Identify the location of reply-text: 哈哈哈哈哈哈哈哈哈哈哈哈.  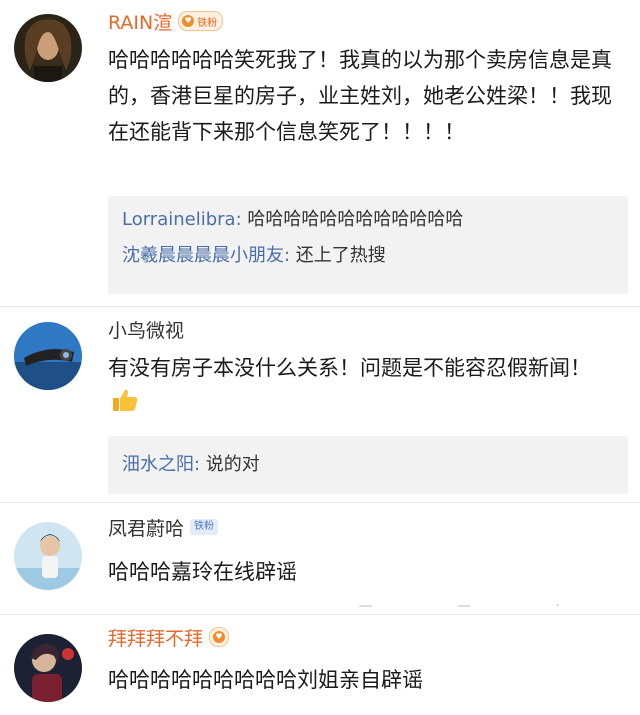
(355, 219).